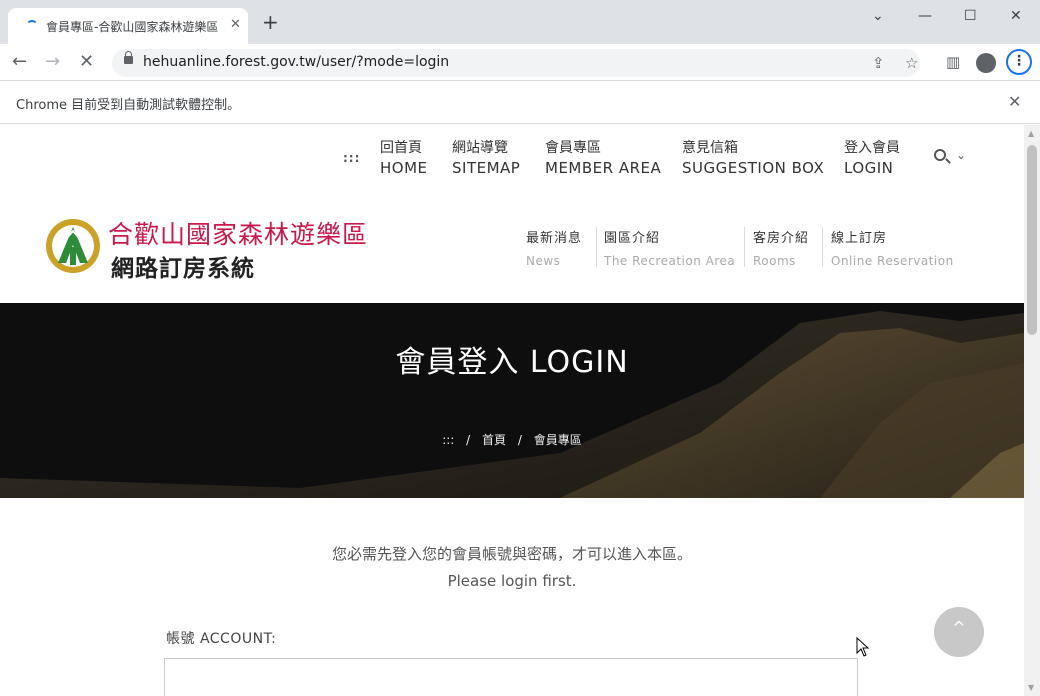 The image size is (1040, 696). I want to click on topnav-label-en: MEMBER AREA, so click(603, 168).